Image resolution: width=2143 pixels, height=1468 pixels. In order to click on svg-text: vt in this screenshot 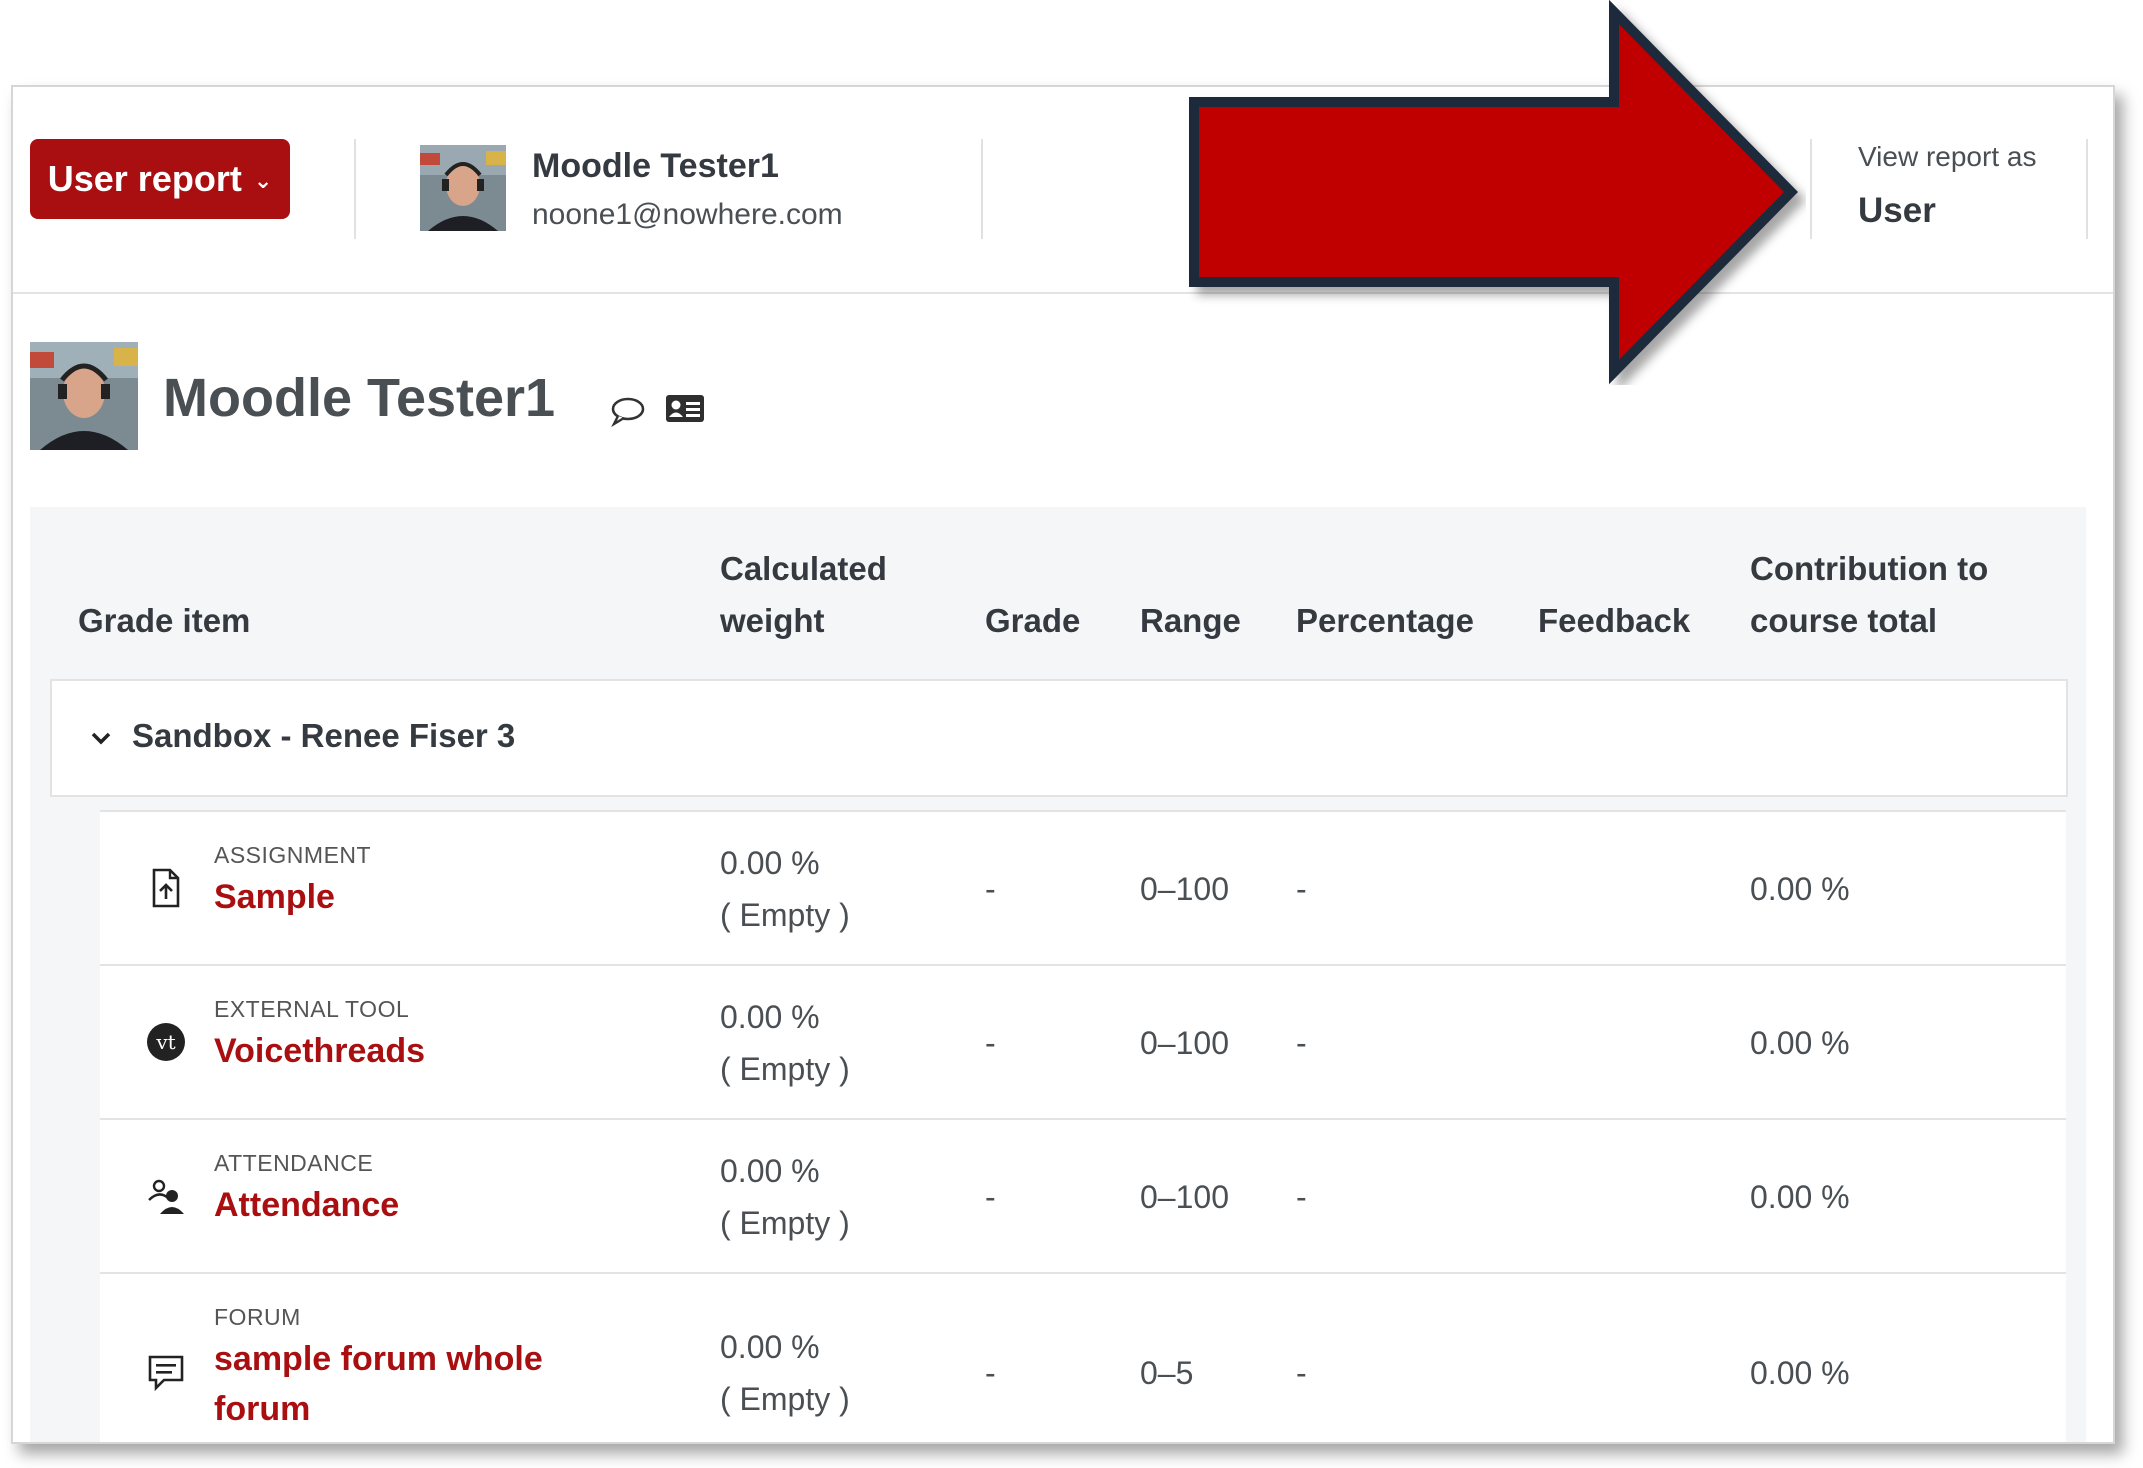, I will do `click(165, 1042)`.